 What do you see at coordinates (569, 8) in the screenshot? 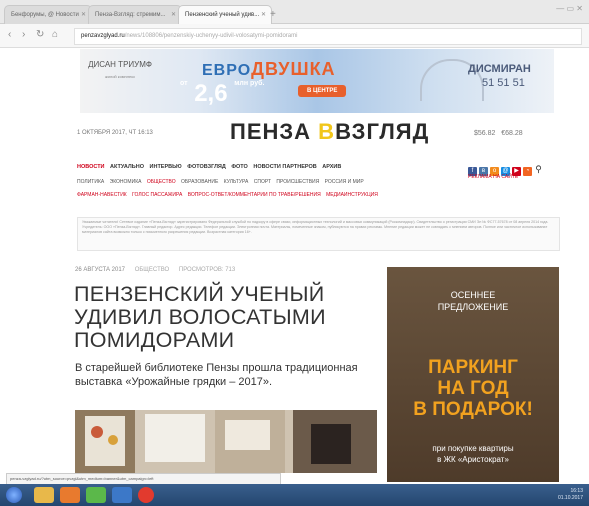
I see `window-controls: — ▭ ✕` at bounding box center [569, 8].